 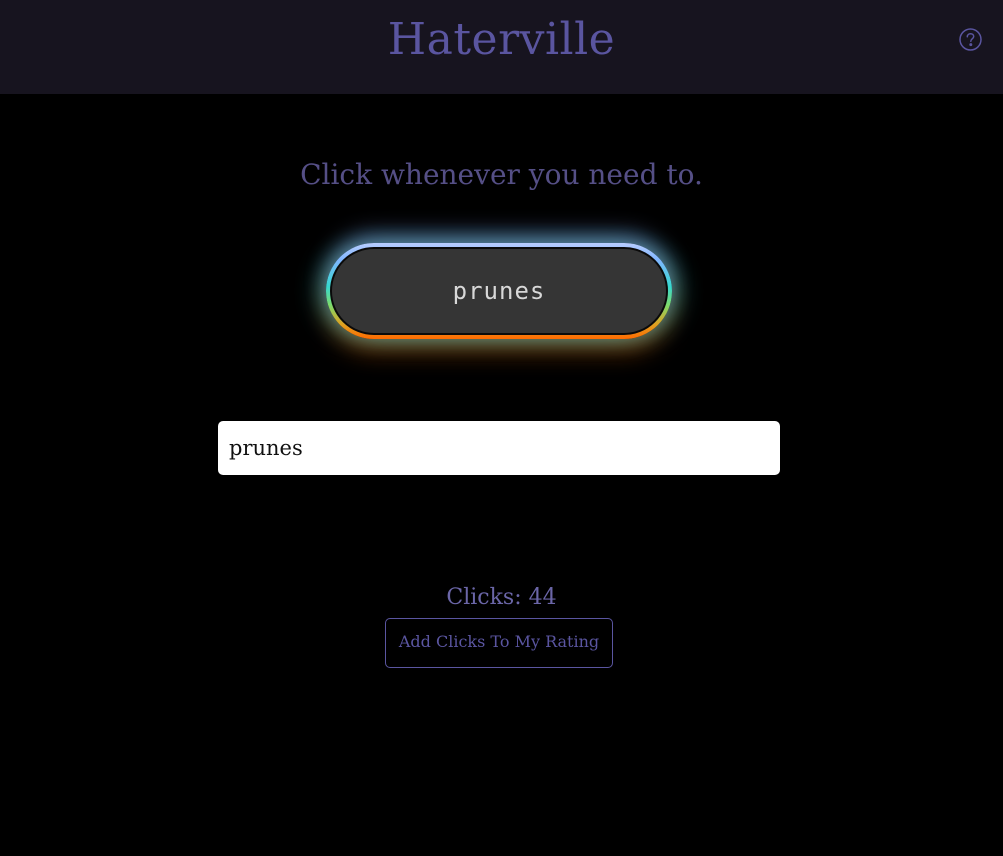 I want to click on clicks-counter: Clicks: 44, so click(x=501, y=598).